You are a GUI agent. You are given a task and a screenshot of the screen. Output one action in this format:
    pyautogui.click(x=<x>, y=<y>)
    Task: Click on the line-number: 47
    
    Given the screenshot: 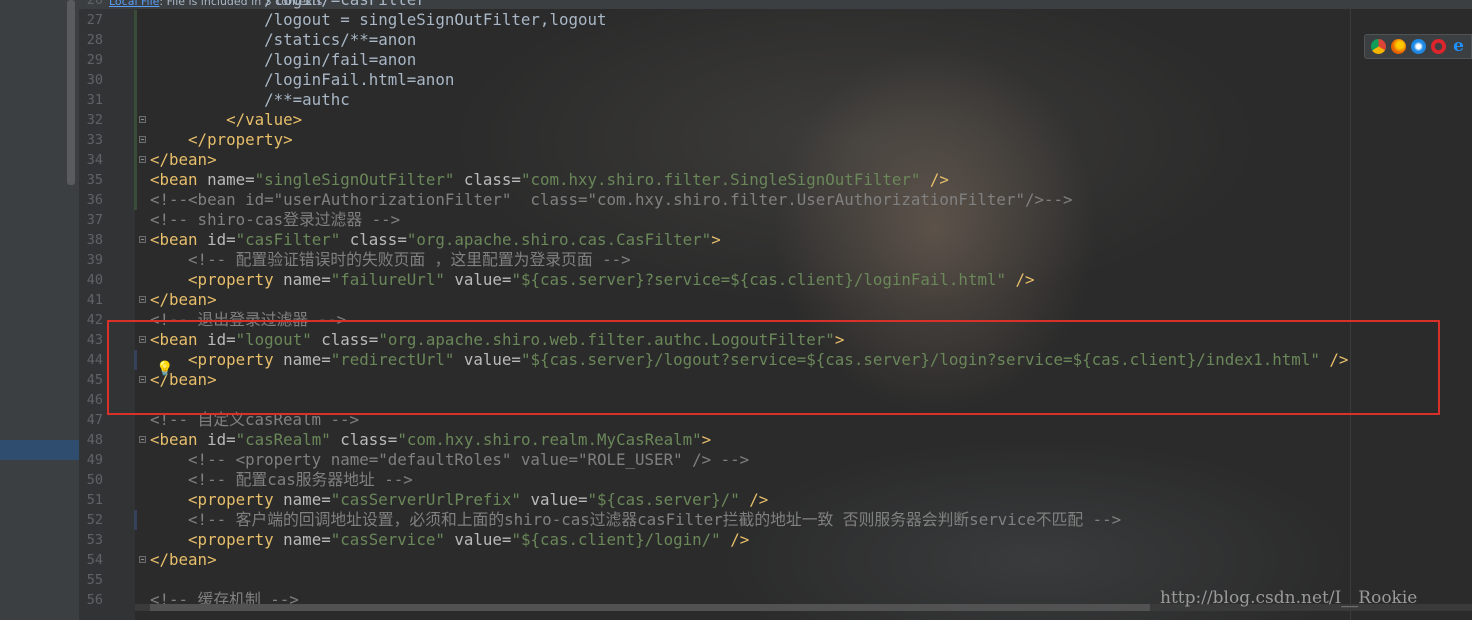 What is the action you would take?
    pyautogui.click(x=94, y=420)
    